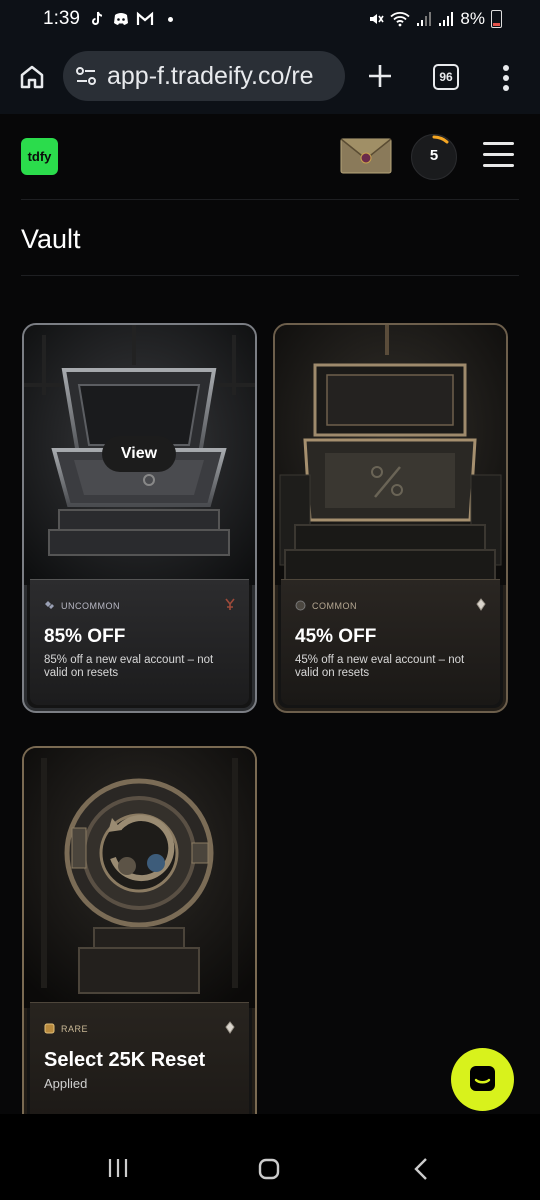 This screenshot has width=540, height=1200. Describe the element at coordinates (270, 199) in the screenshot. I see `header-divider` at that location.